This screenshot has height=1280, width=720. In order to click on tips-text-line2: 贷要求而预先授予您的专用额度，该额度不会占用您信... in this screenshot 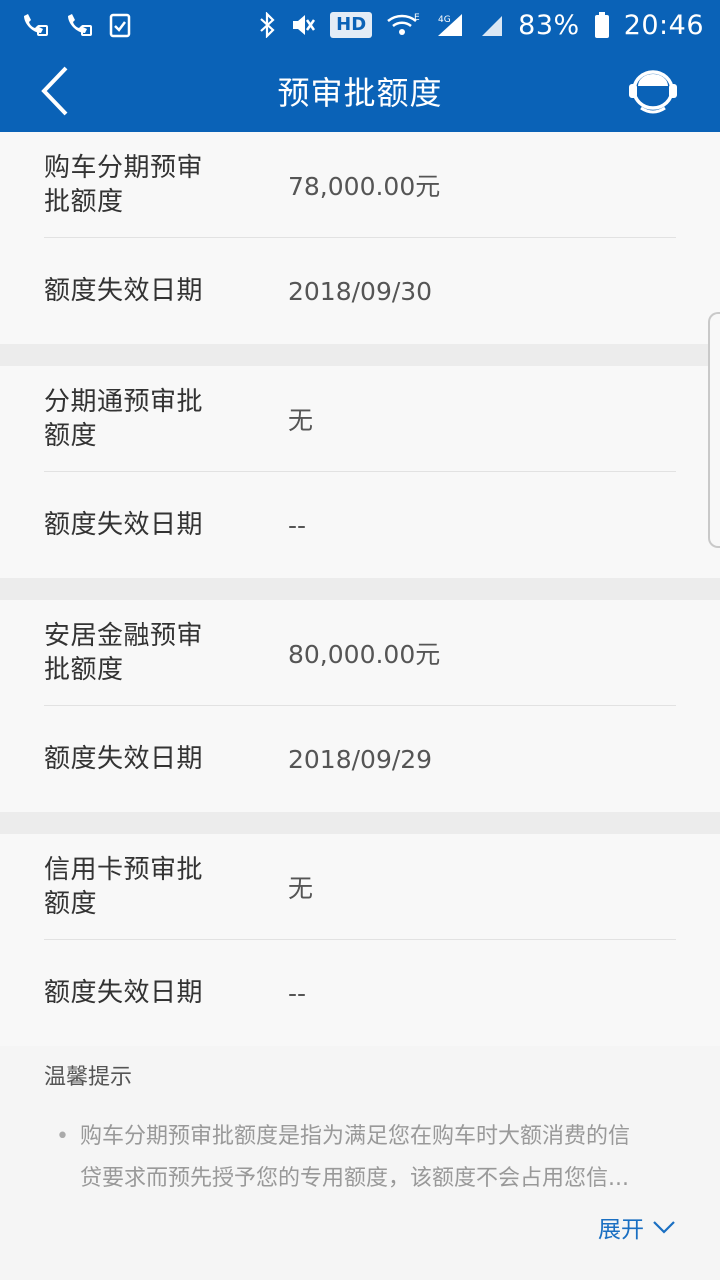, I will do `click(354, 1178)`.